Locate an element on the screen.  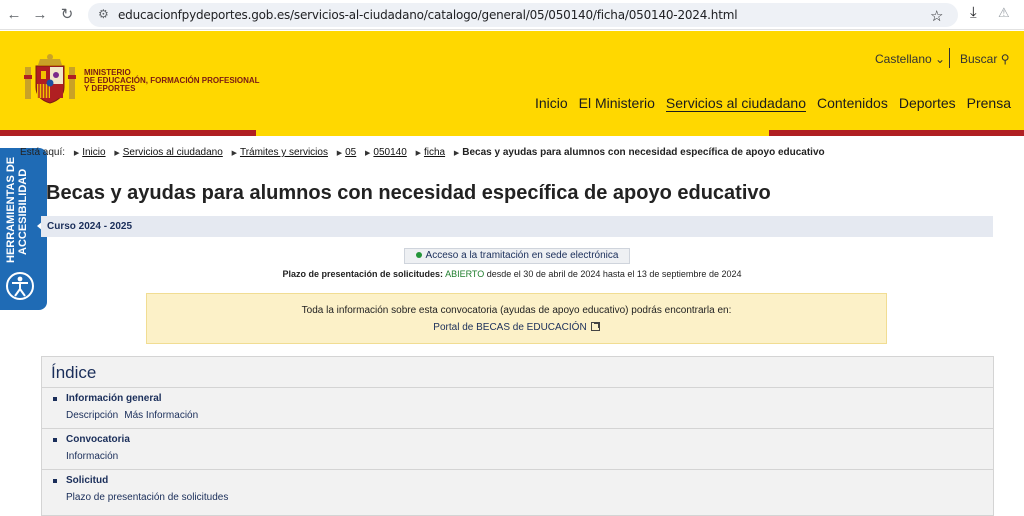
deadline-status-badge: ABIERTO is located at coordinates (465, 274).